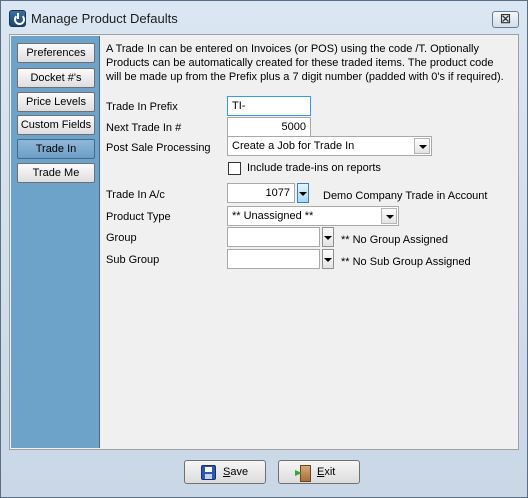 The width and height of the screenshot is (528, 498). Describe the element at coordinates (56, 125) in the screenshot. I see `sidebar-item-custom-fields: Custom Fields` at that location.